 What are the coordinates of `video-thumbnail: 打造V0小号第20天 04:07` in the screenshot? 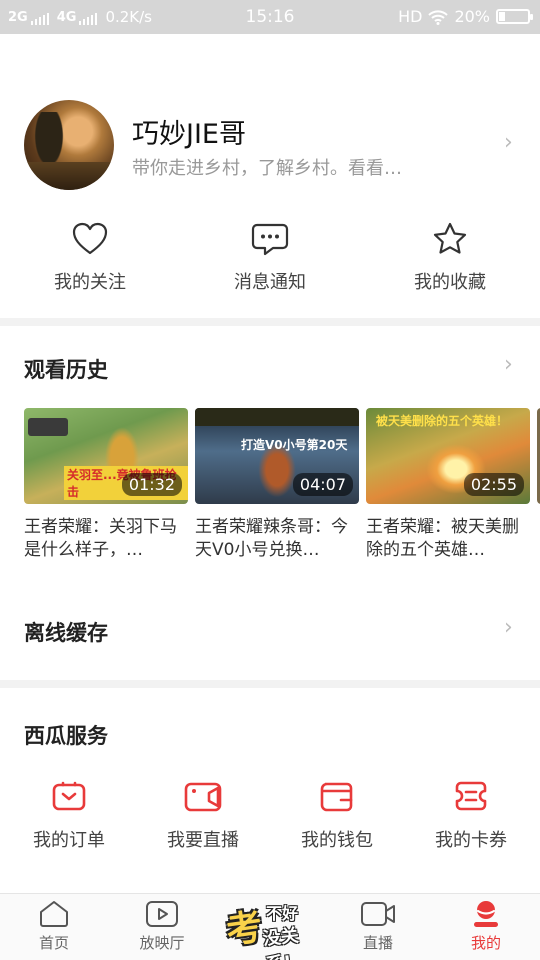 It's located at (277, 456).